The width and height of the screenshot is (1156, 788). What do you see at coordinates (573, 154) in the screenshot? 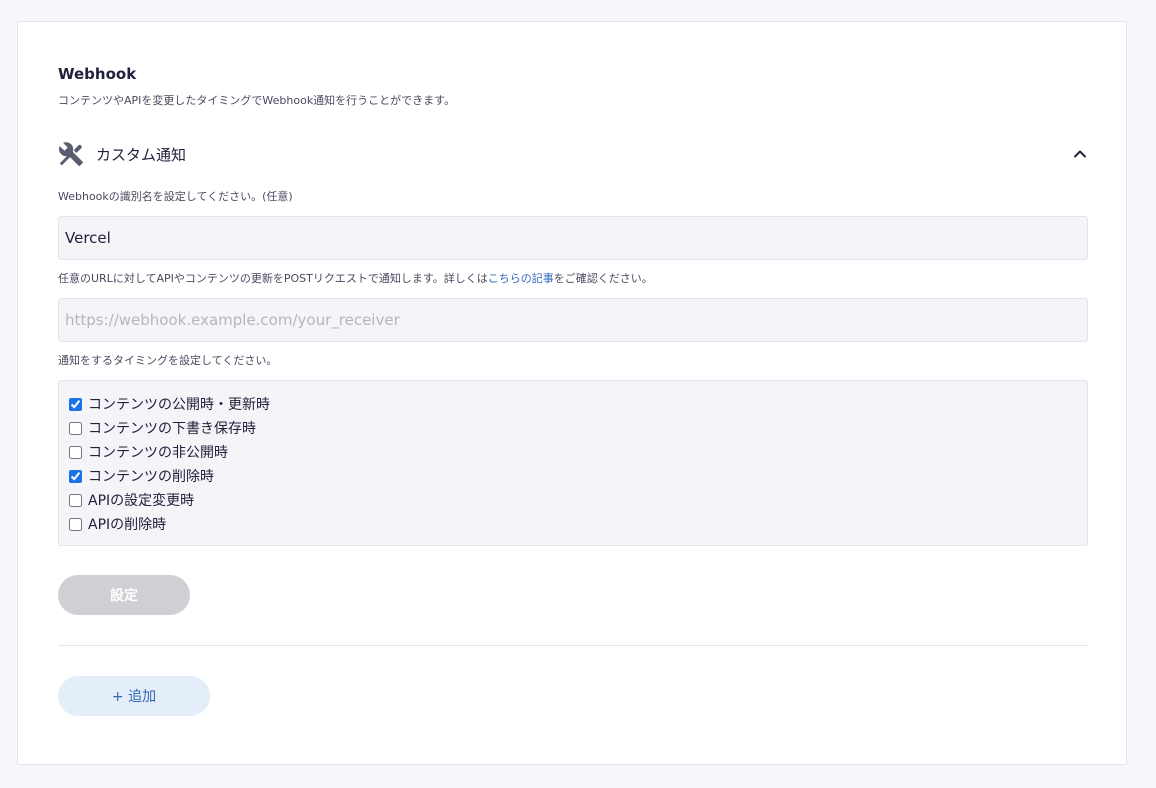
I see `section-header-custom-notification: カスタム通知` at bounding box center [573, 154].